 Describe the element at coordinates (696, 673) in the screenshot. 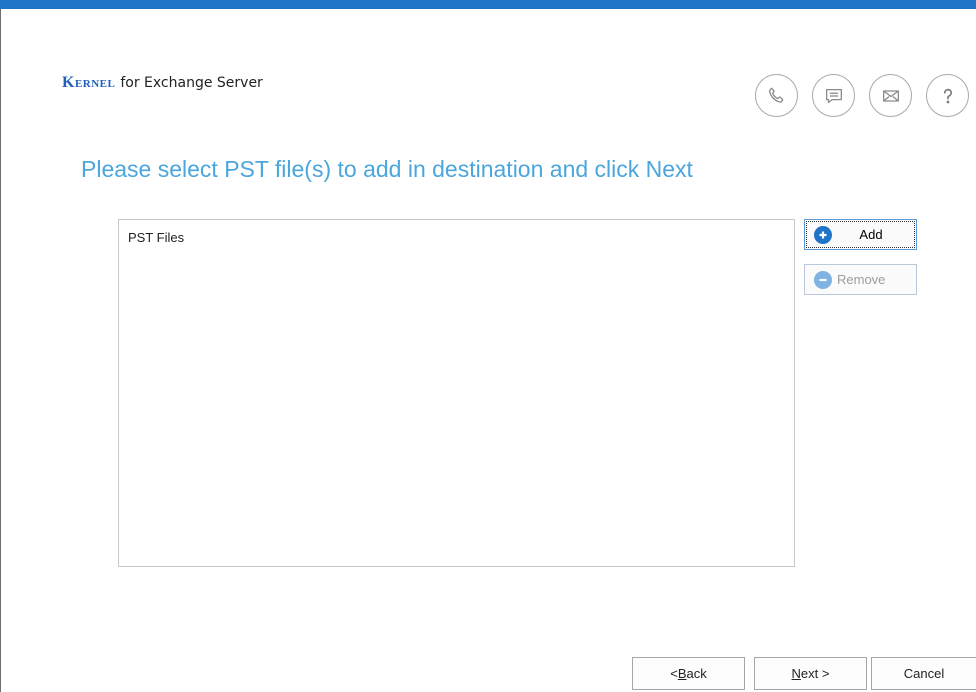

I see `back-label-rest: ack` at that location.